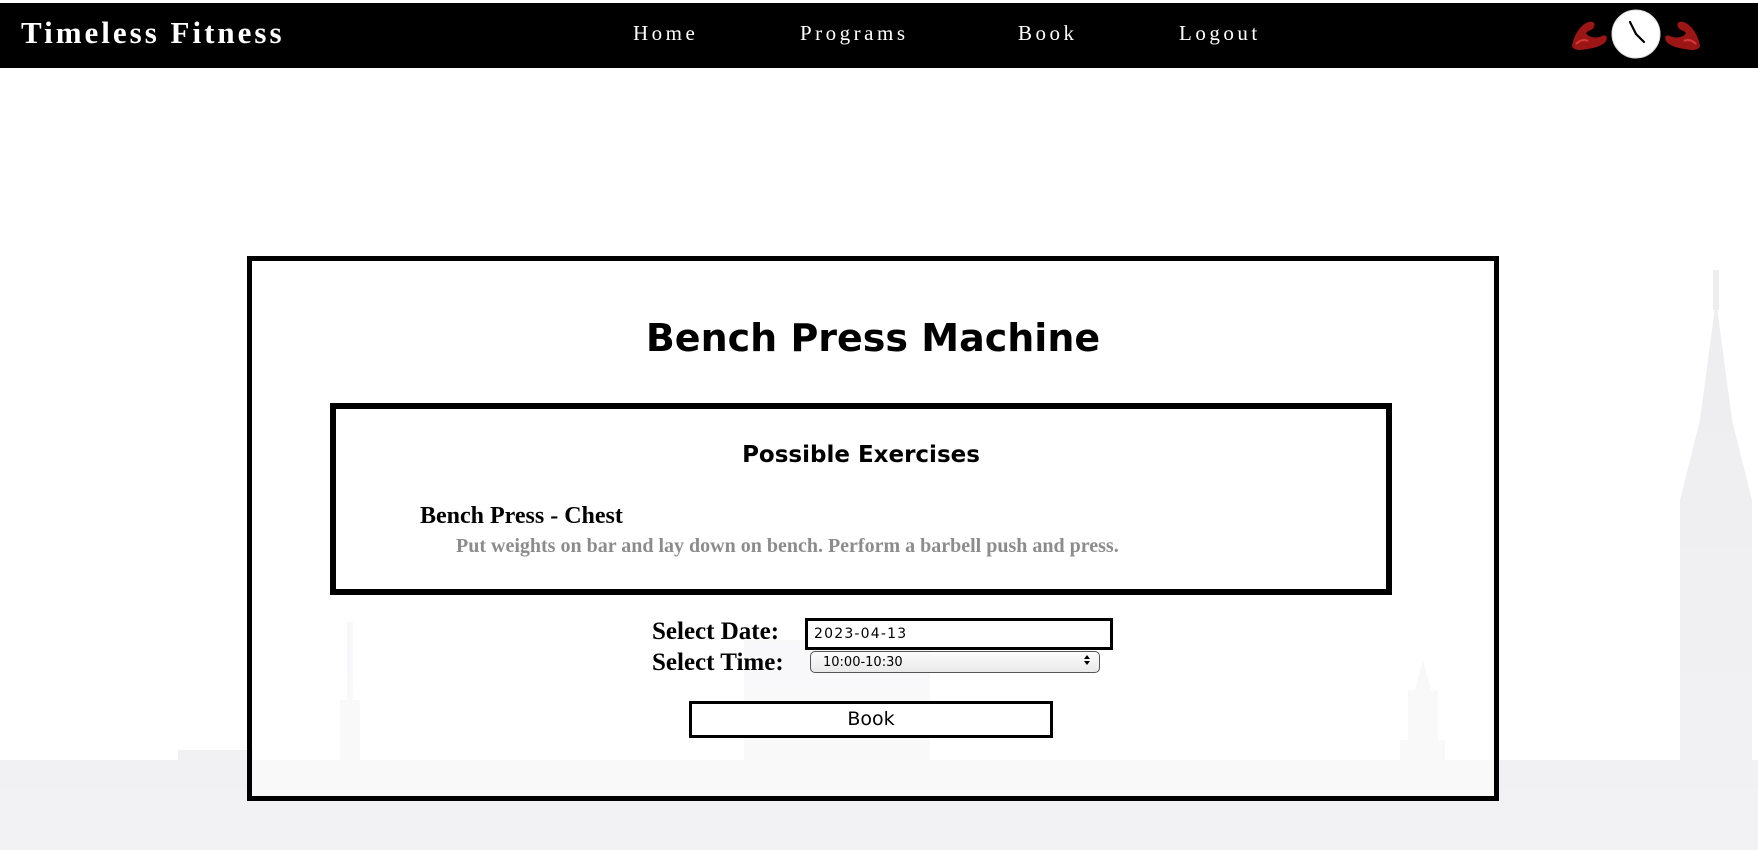  Describe the element at coordinates (718, 662) in the screenshot. I see `time-label: Select Time:` at that location.